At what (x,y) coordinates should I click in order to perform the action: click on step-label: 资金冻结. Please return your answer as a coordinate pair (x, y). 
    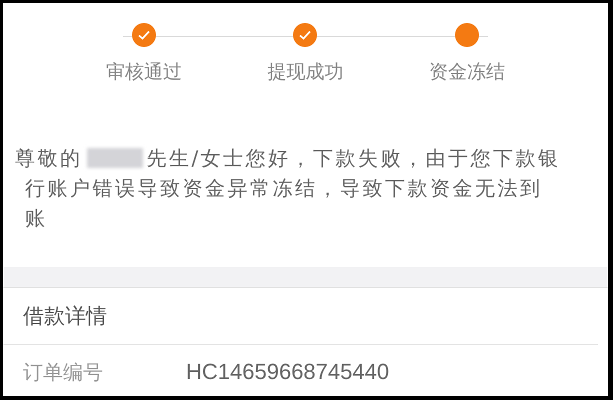
    Looking at the image, I should click on (467, 72).